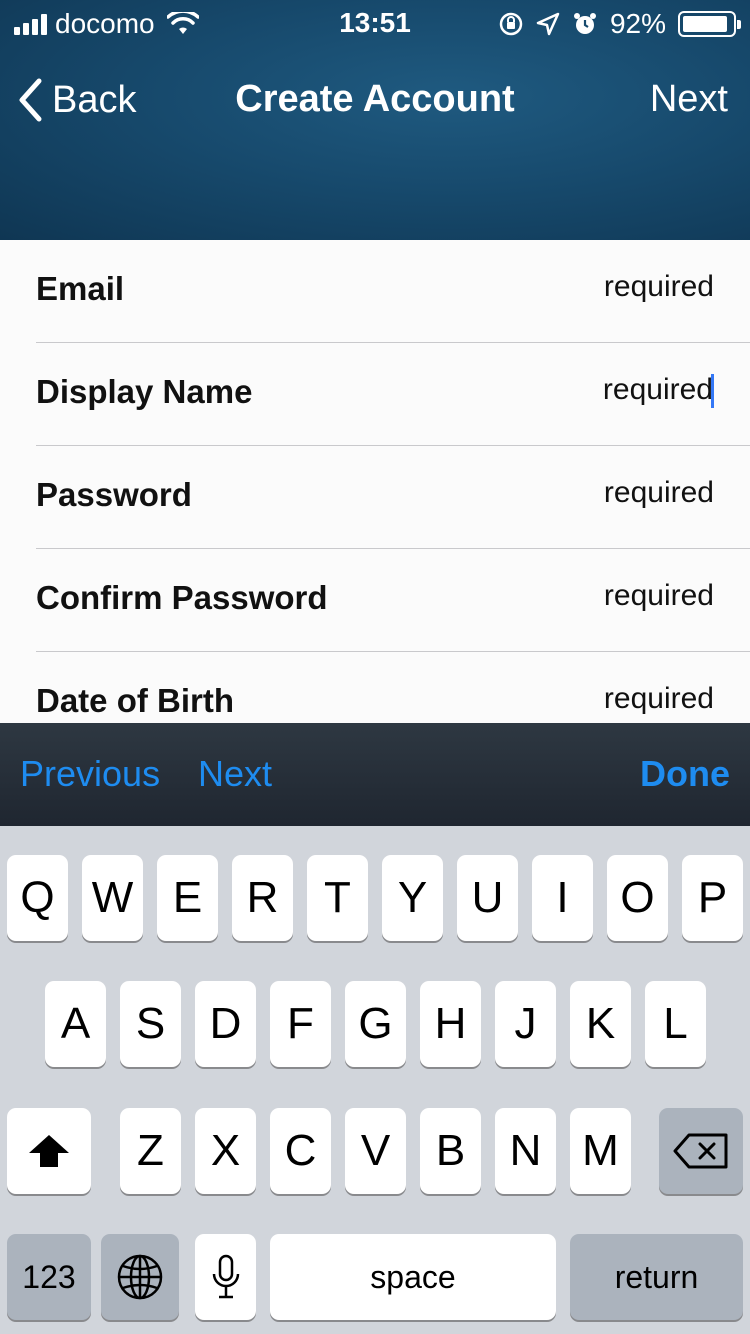 The height and width of the screenshot is (1334, 750). Describe the element at coordinates (150, 1151) in the screenshot. I see `key-z: Z` at that location.